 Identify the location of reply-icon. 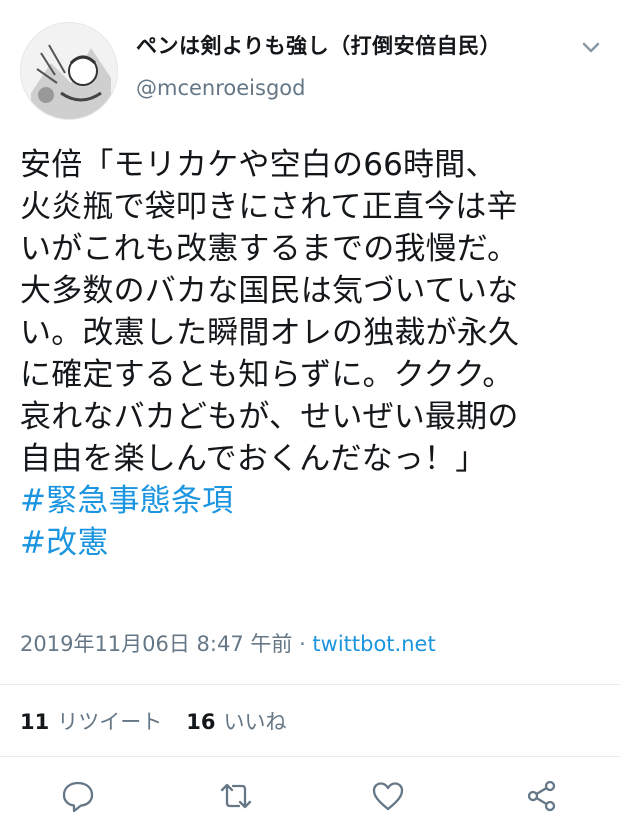
(78, 796).